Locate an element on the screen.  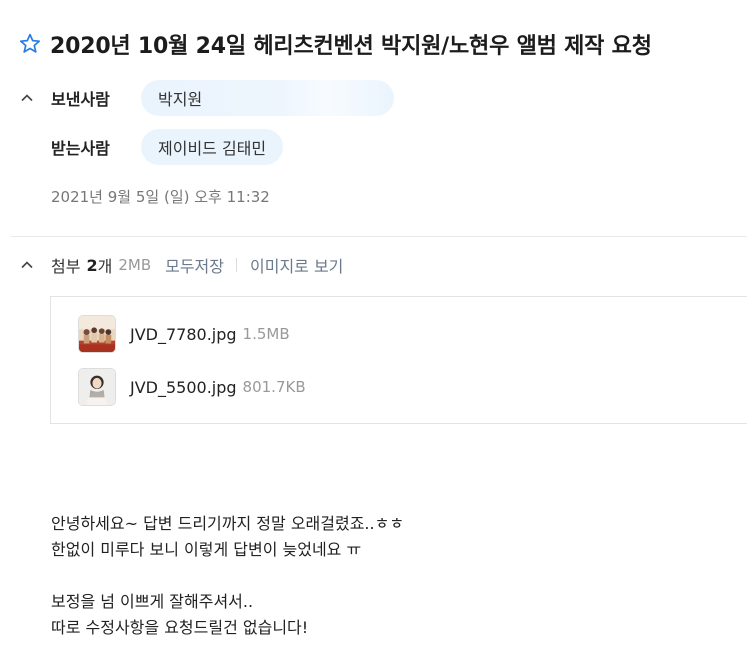
subject-row: 2020년 10월 24일 헤리츠컨벤션 박지원/노현우 앨범 제작 요청 is located at coordinates (335, 44).